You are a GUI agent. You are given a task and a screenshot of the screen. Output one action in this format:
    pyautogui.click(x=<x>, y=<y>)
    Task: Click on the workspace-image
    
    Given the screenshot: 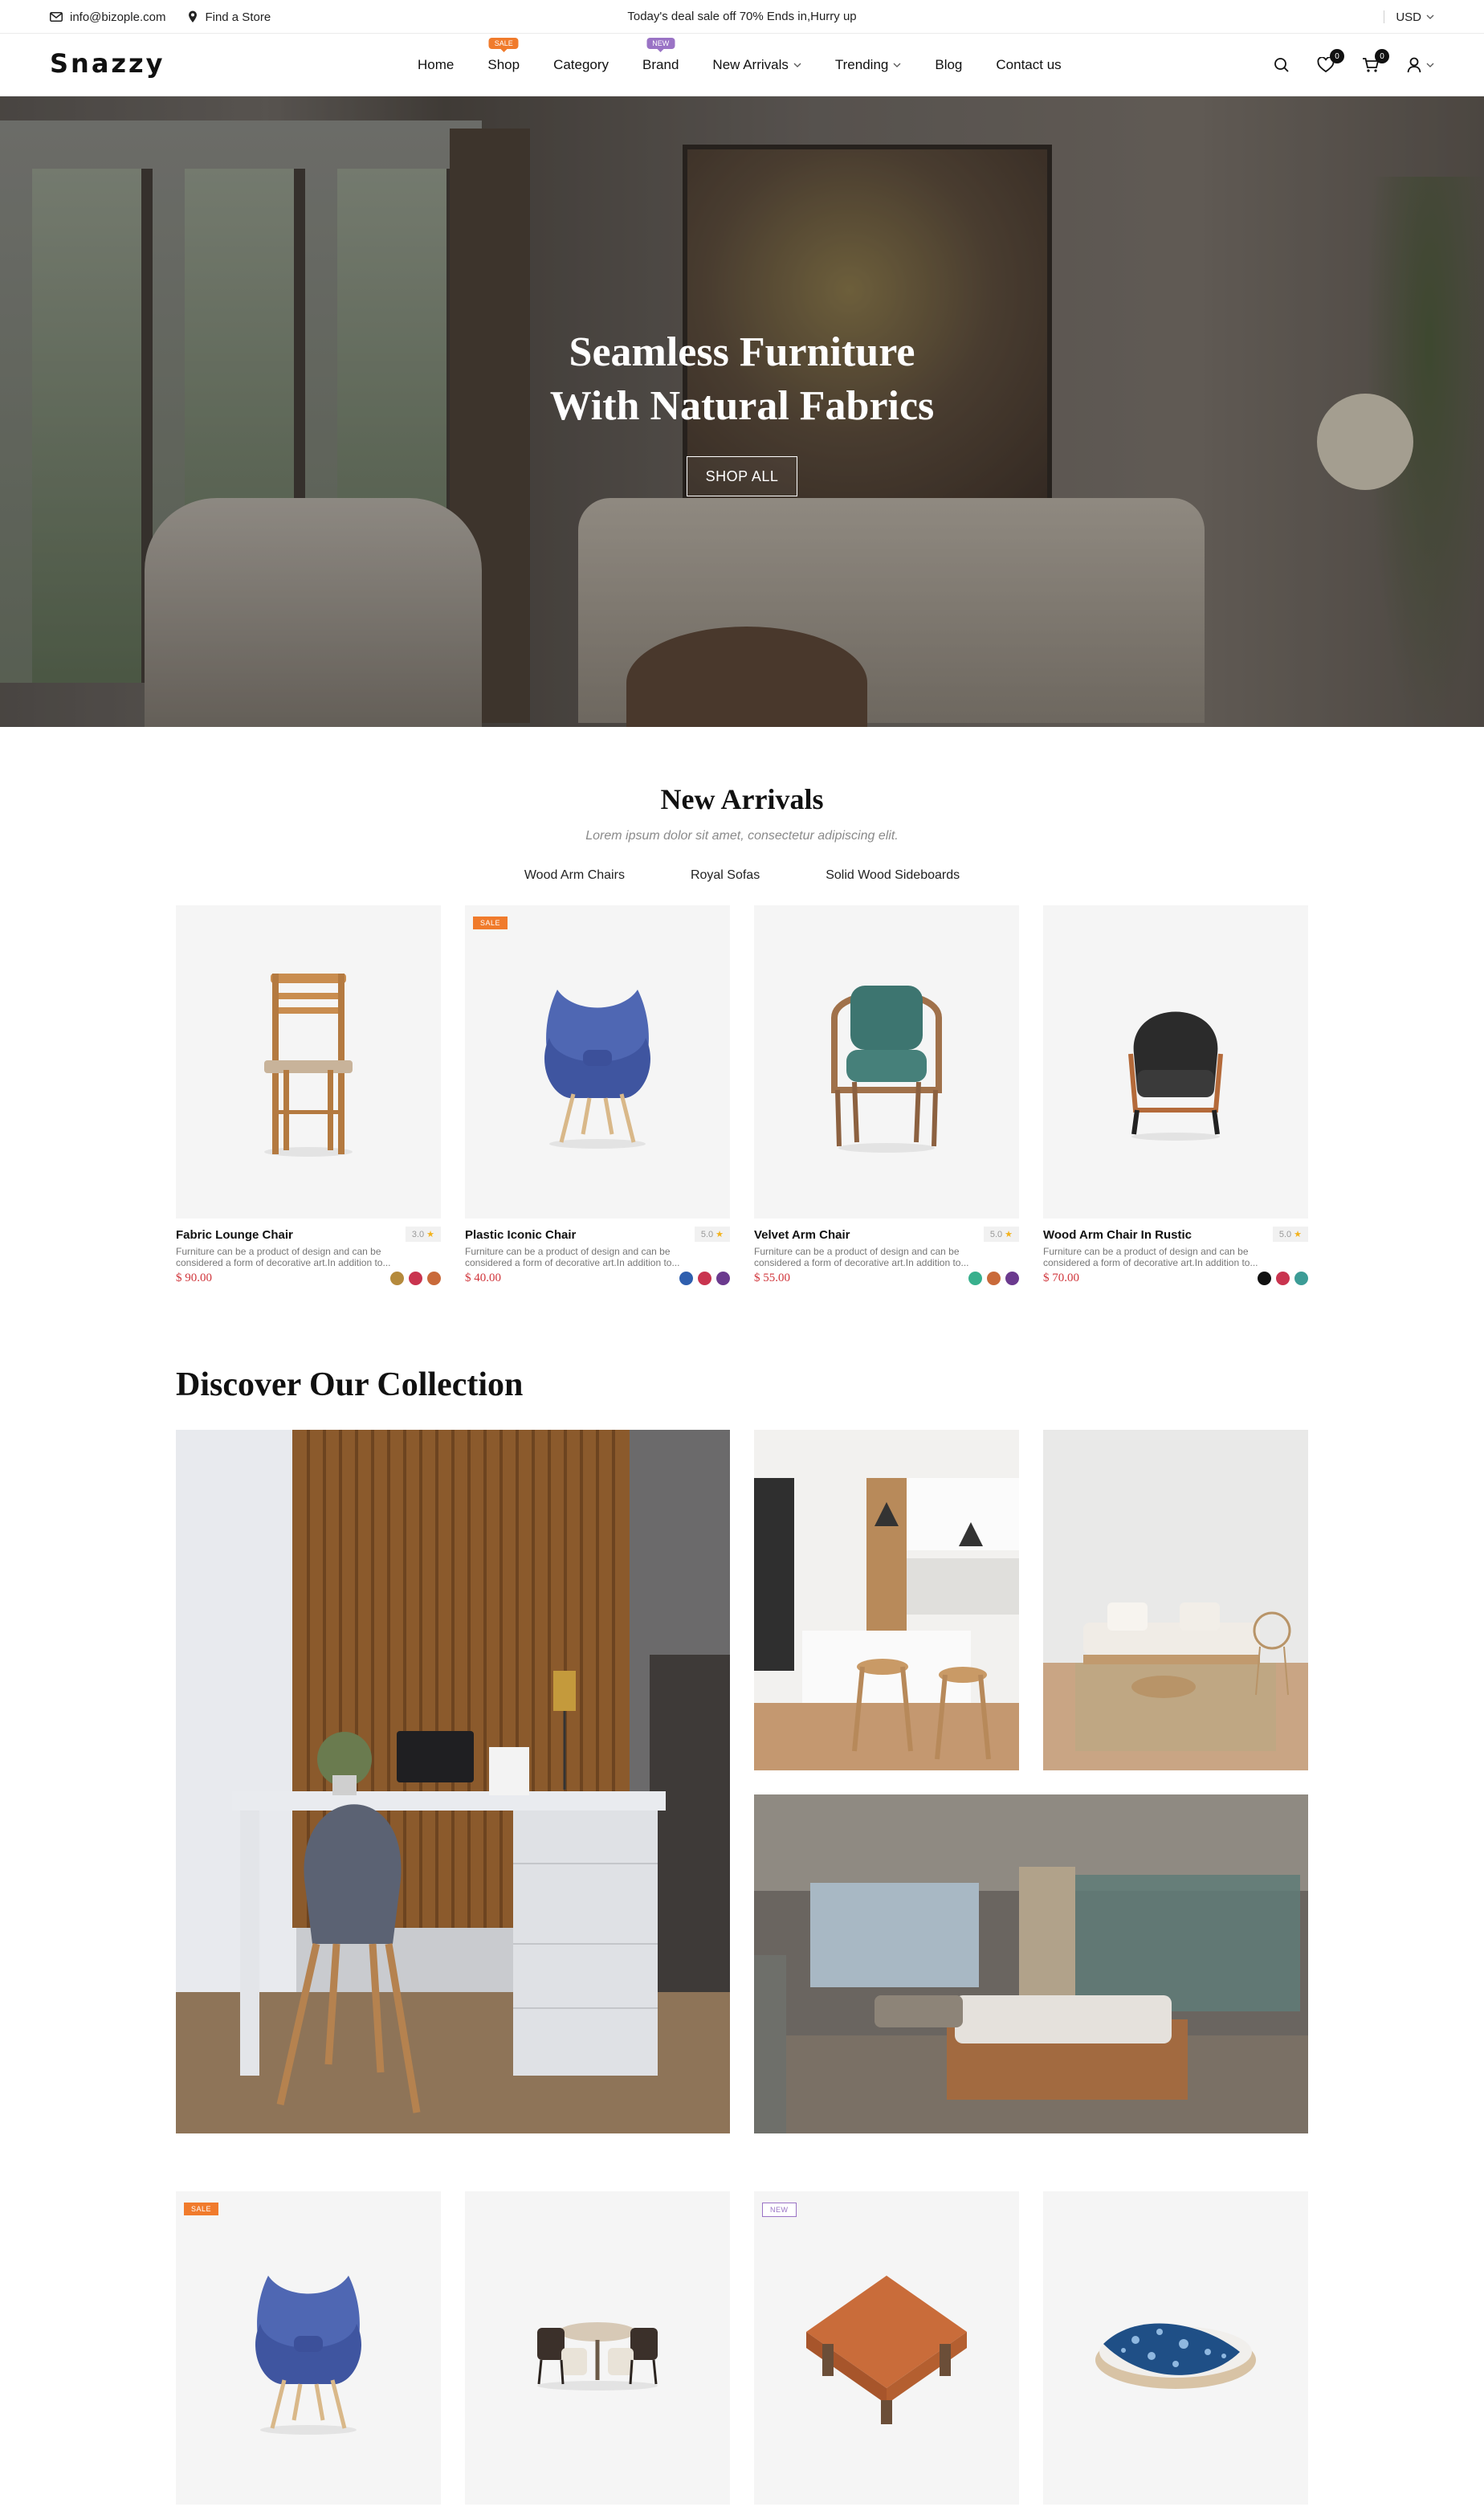 What is the action you would take?
    pyautogui.click(x=453, y=1781)
    